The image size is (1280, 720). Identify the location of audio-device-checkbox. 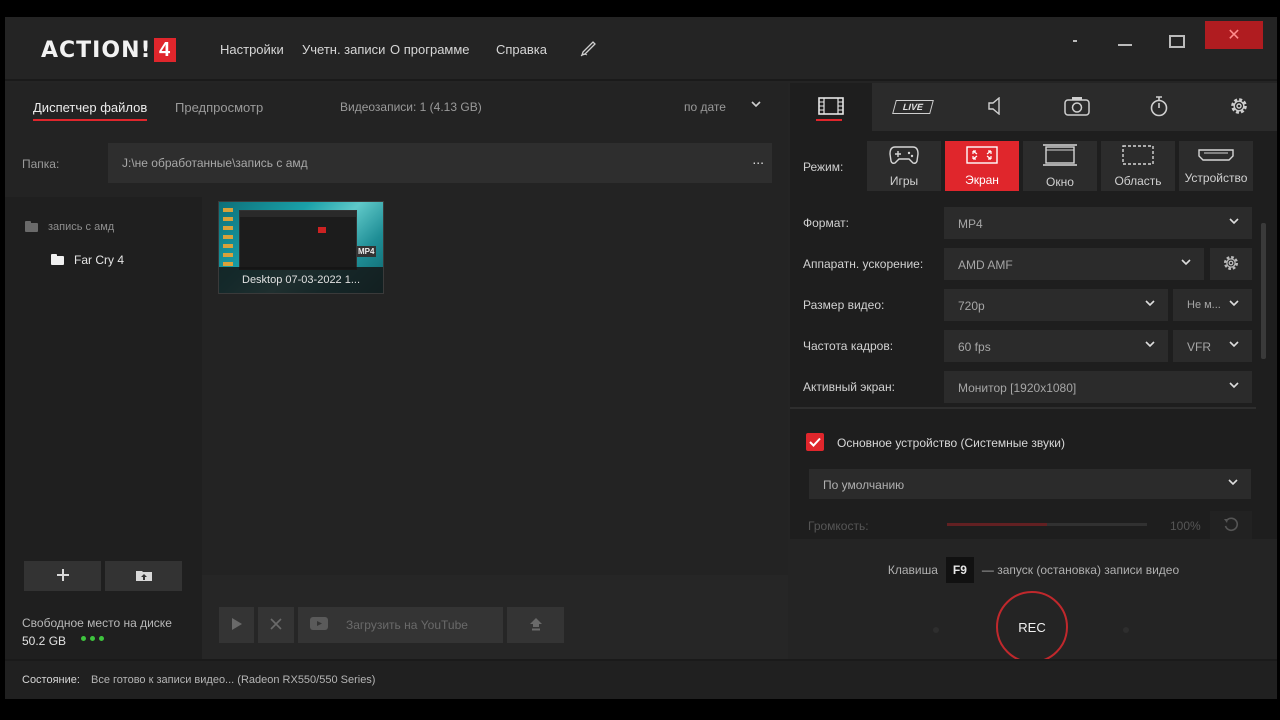
(815, 442).